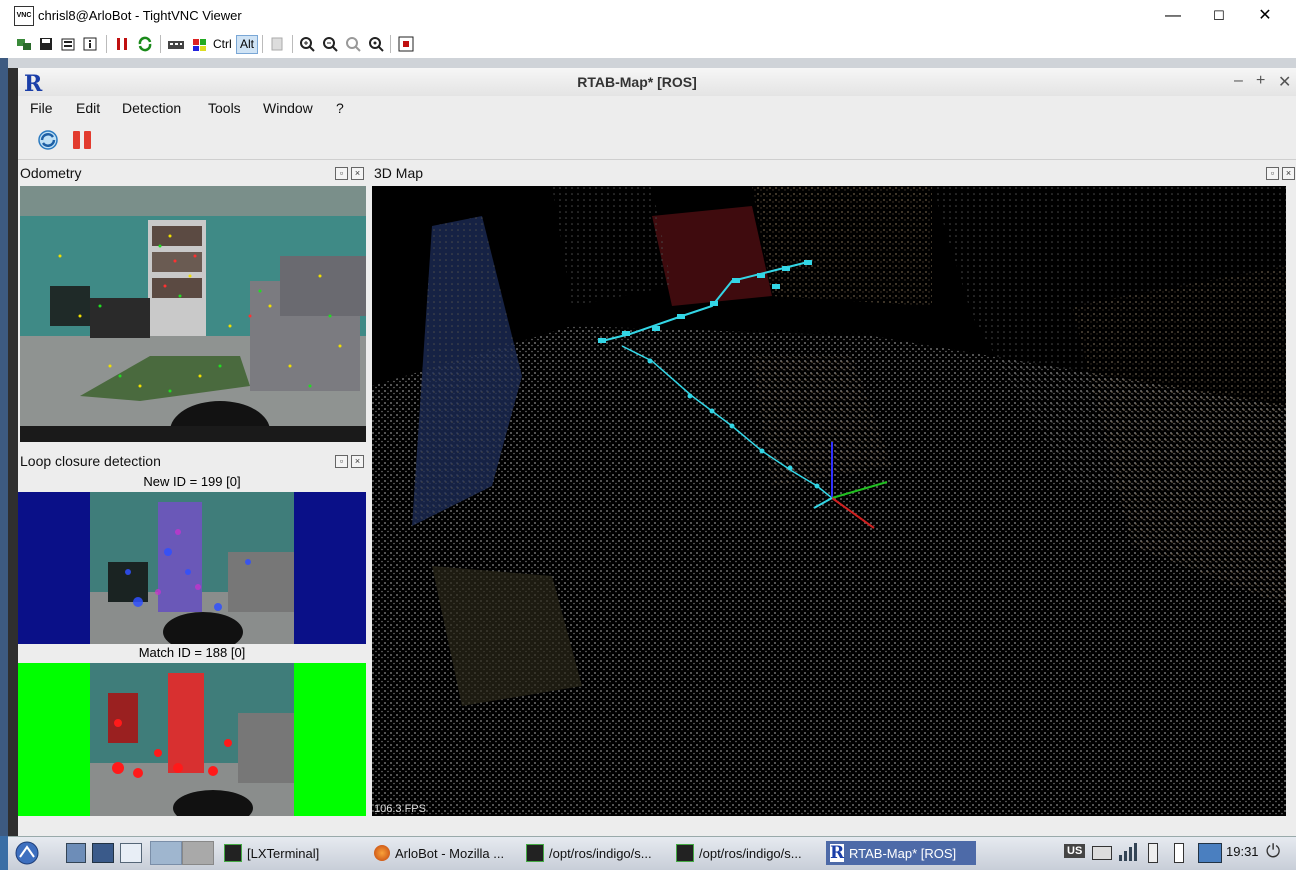  I want to click on menu-help: ?, so click(340, 108).